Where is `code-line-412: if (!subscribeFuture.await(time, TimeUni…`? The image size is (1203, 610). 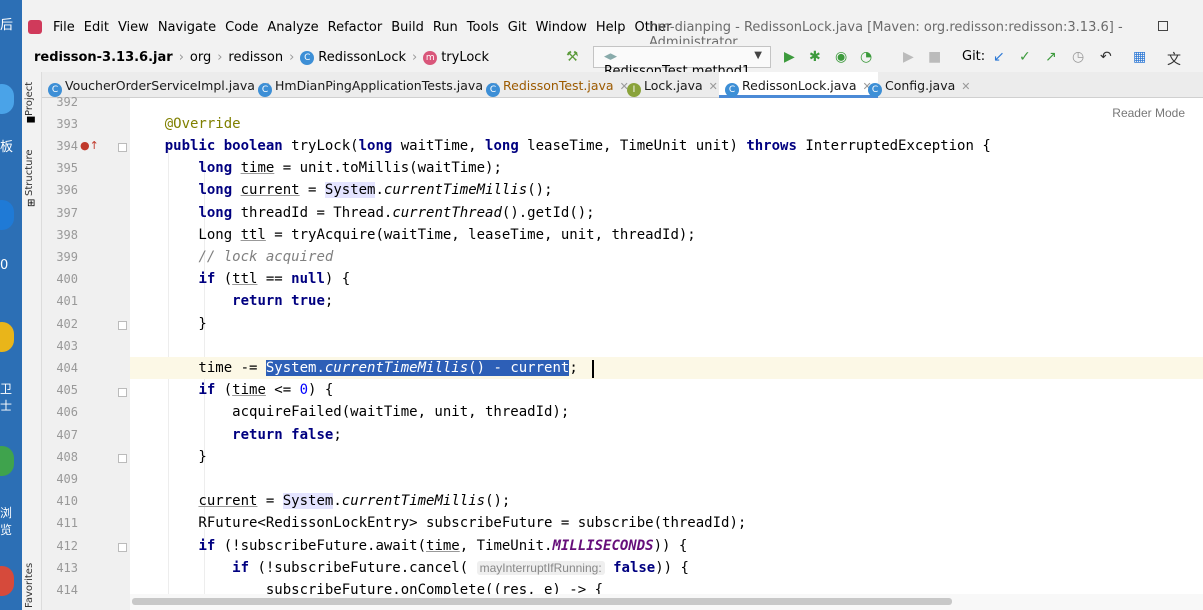 code-line-412: if (!subscribeFuture.await(time, TimeUni… is located at coordinates (443, 546).